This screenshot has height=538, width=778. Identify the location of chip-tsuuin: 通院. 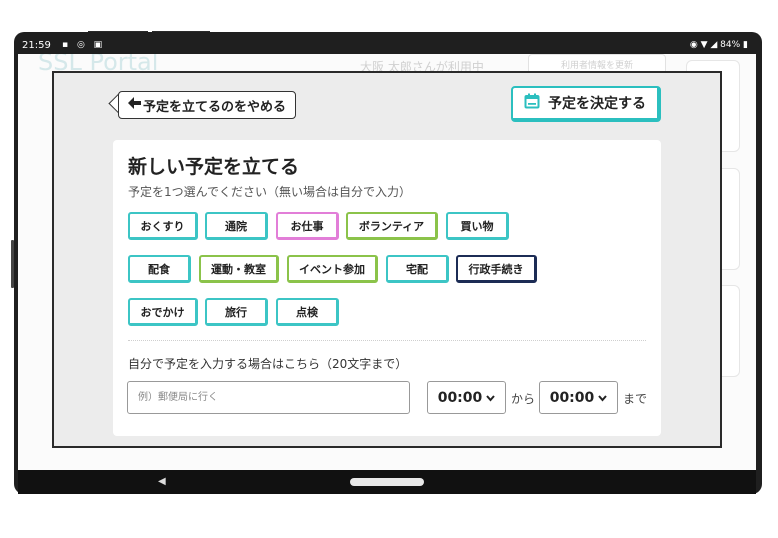
(236, 226).